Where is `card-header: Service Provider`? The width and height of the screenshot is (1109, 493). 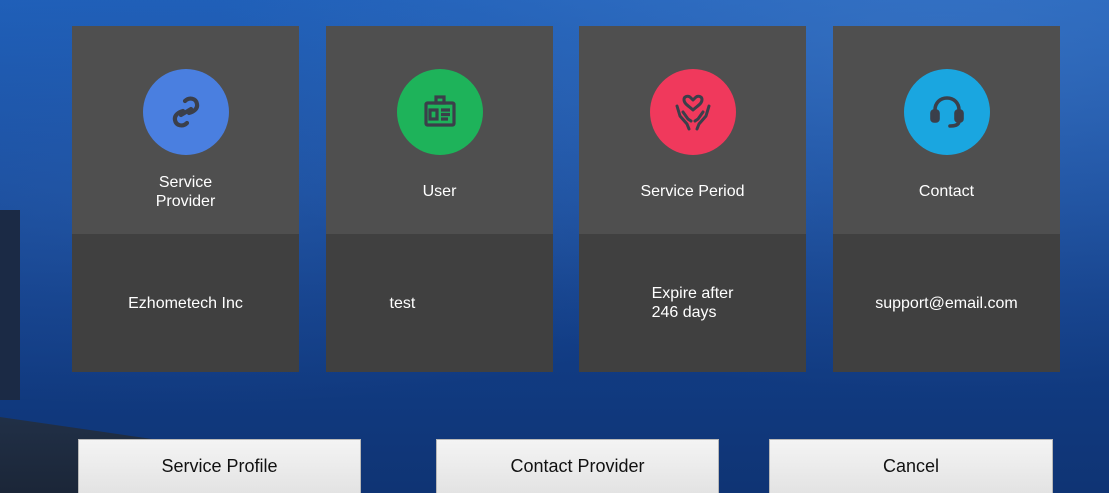 card-header: Service Provider is located at coordinates (185, 130).